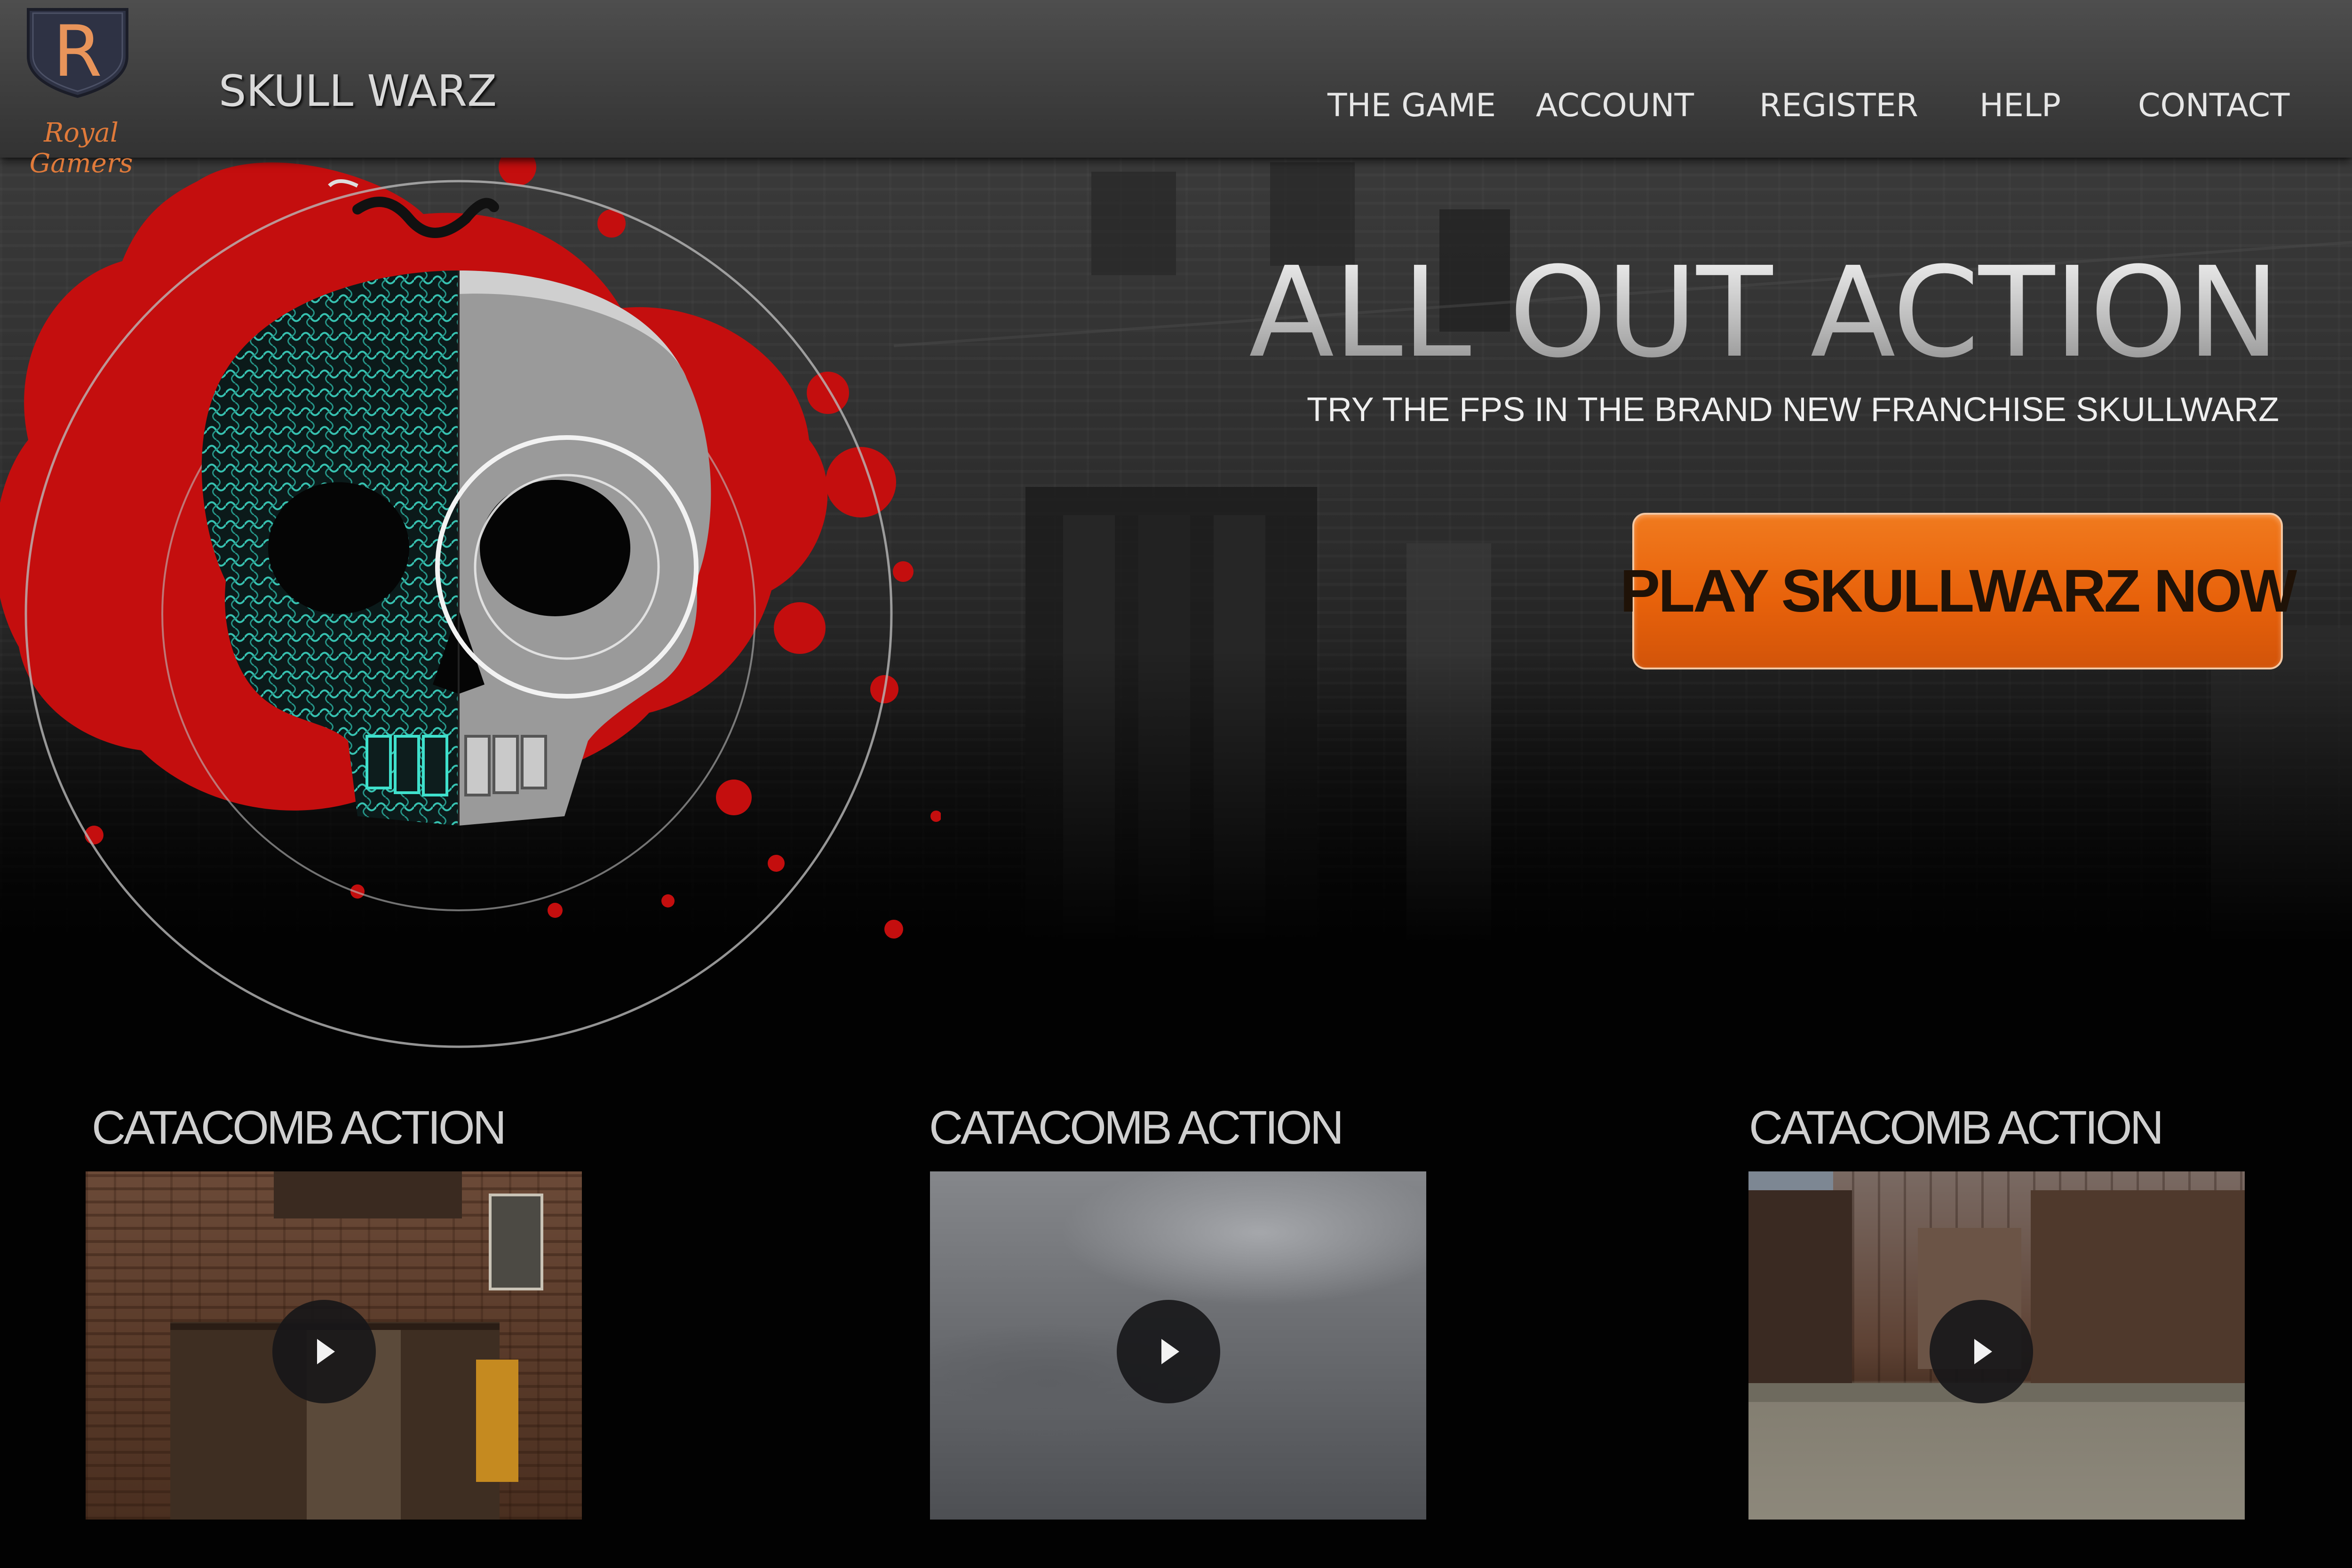 Image resolution: width=2352 pixels, height=1568 pixels. What do you see at coordinates (81, 148) in the screenshot?
I see `logo-text: Royal Gamers` at bounding box center [81, 148].